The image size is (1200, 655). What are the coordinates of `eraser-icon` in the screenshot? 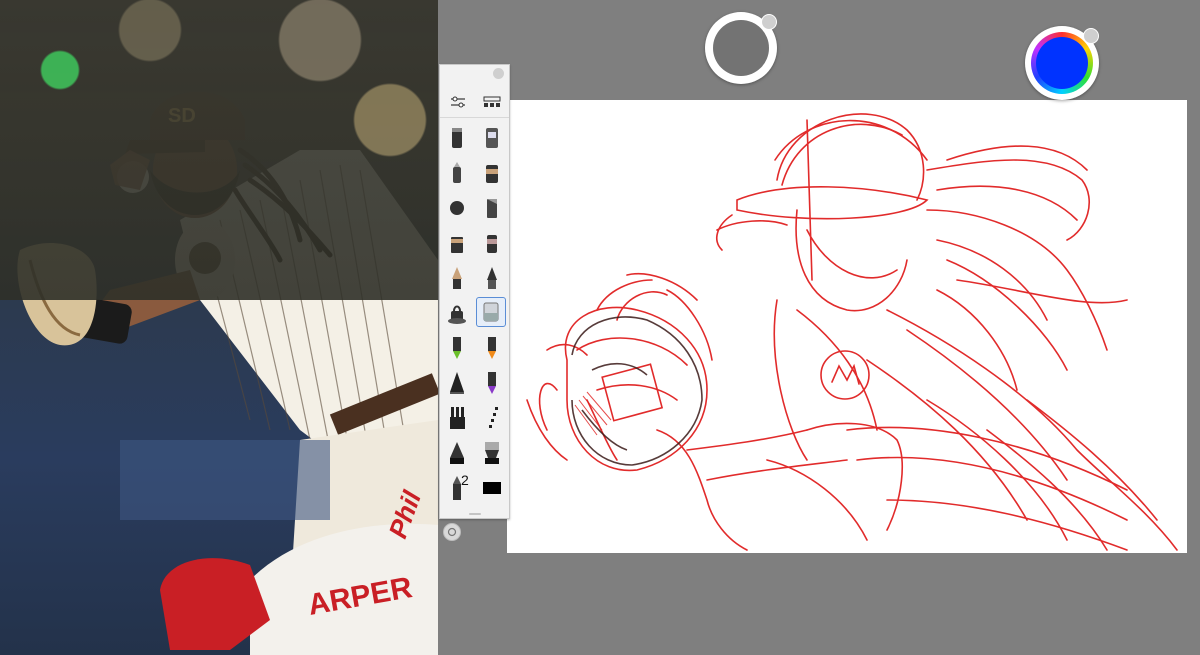 It's located at (491, 312).